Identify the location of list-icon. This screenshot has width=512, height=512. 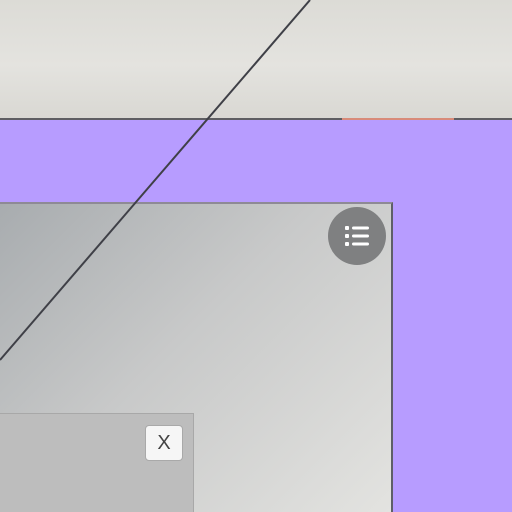
(357, 236).